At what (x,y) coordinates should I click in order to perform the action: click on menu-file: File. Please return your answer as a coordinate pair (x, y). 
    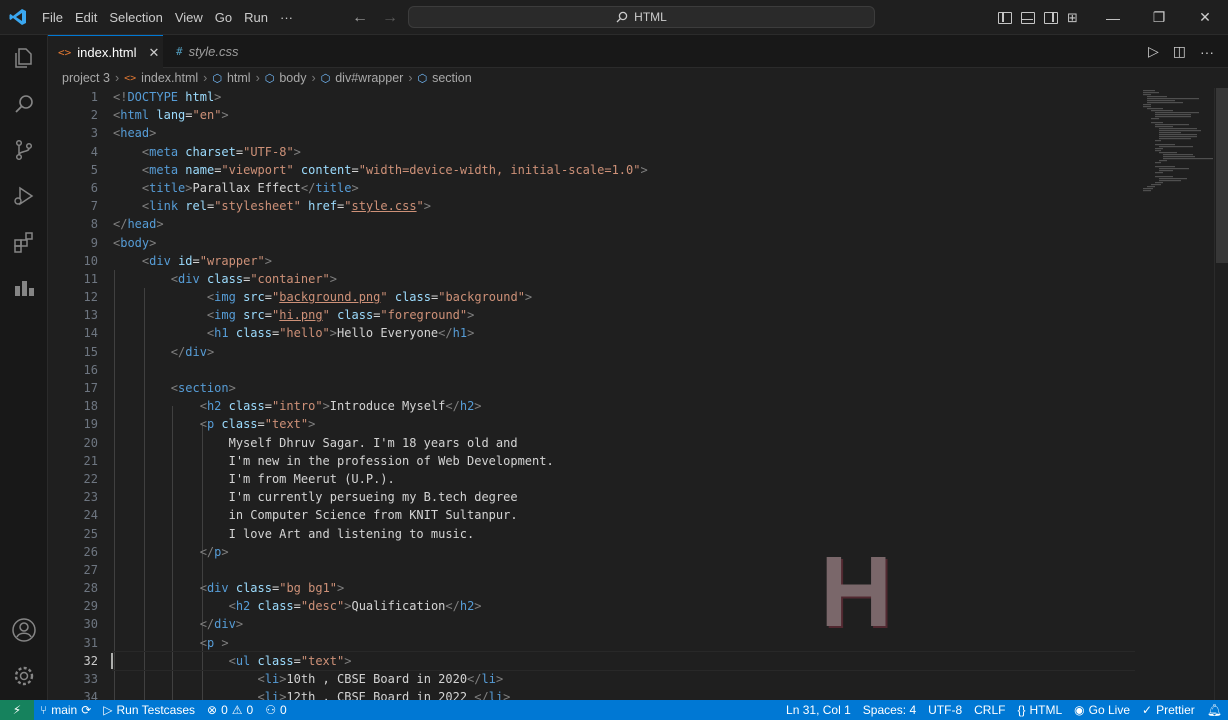
    Looking at the image, I should click on (52, 17).